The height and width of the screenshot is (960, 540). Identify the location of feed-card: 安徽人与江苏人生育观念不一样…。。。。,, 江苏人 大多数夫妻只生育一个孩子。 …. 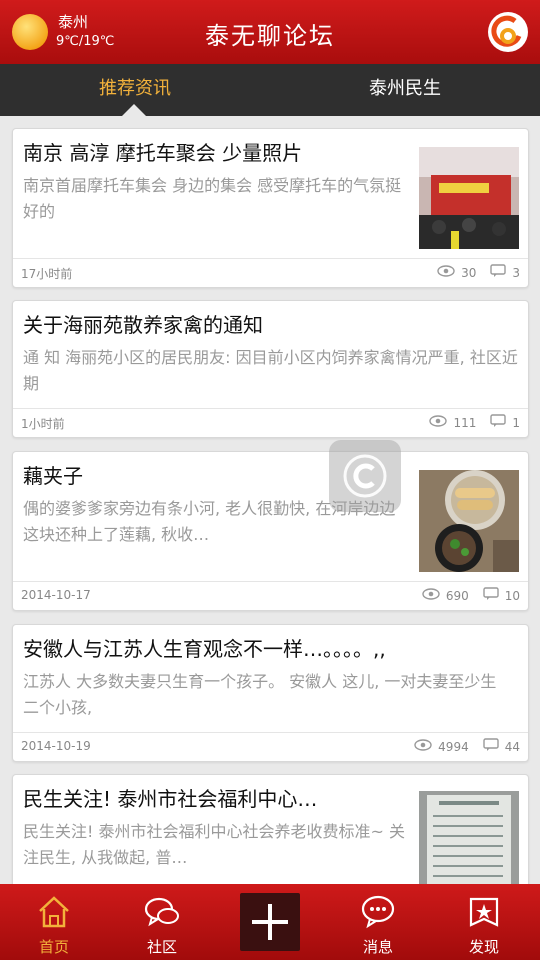
(270, 693).